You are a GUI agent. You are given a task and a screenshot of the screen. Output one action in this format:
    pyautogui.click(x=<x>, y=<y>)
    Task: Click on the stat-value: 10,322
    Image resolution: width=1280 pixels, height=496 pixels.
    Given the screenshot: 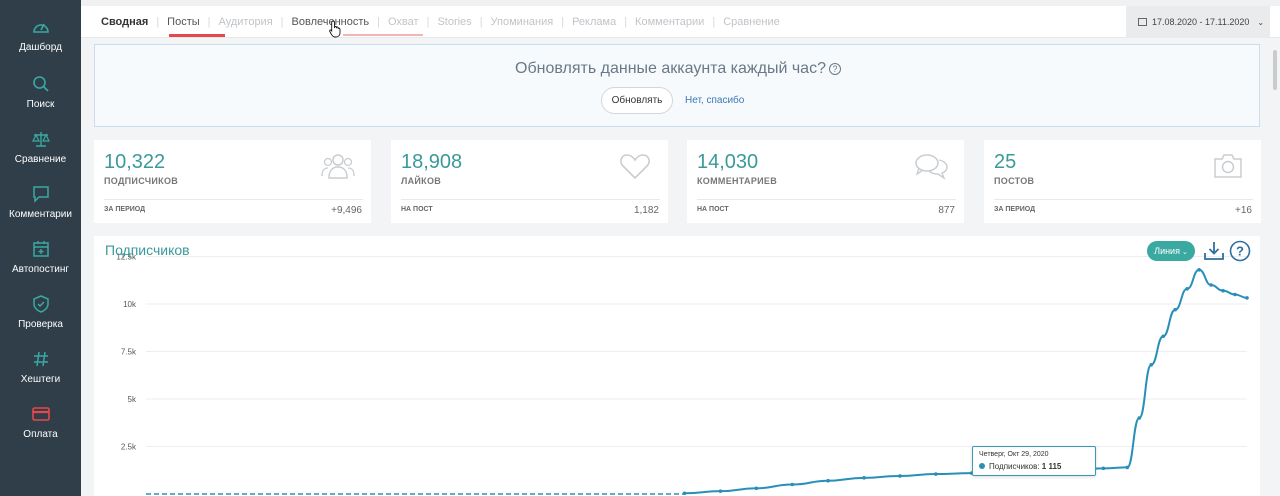 What is the action you would take?
    pyautogui.click(x=135, y=162)
    